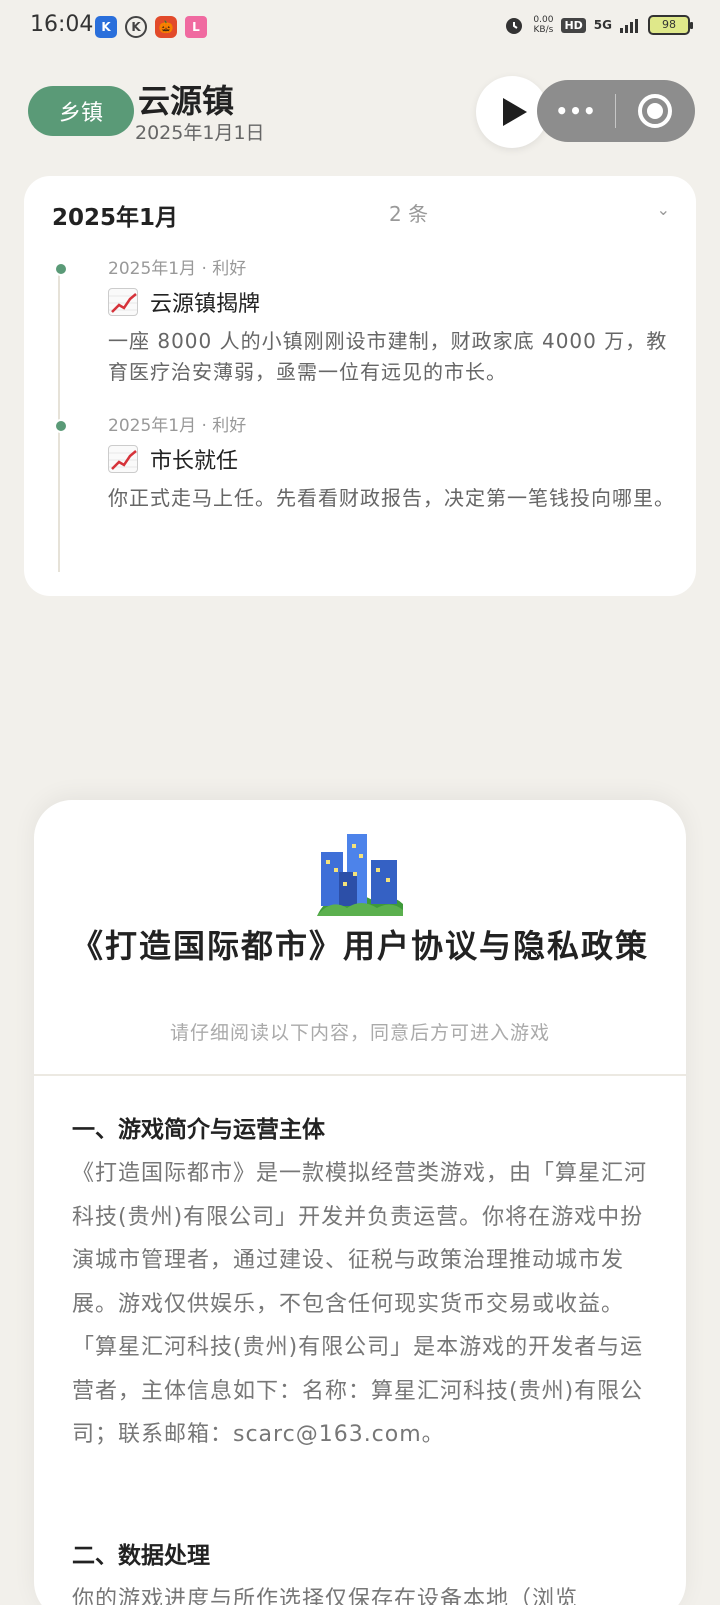 The height and width of the screenshot is (1605, 720). What do you see at coordinates (141, 1556) in the screenshot?
I see `section-heading: 二、数据处理` at bounding box center [141, 1556].